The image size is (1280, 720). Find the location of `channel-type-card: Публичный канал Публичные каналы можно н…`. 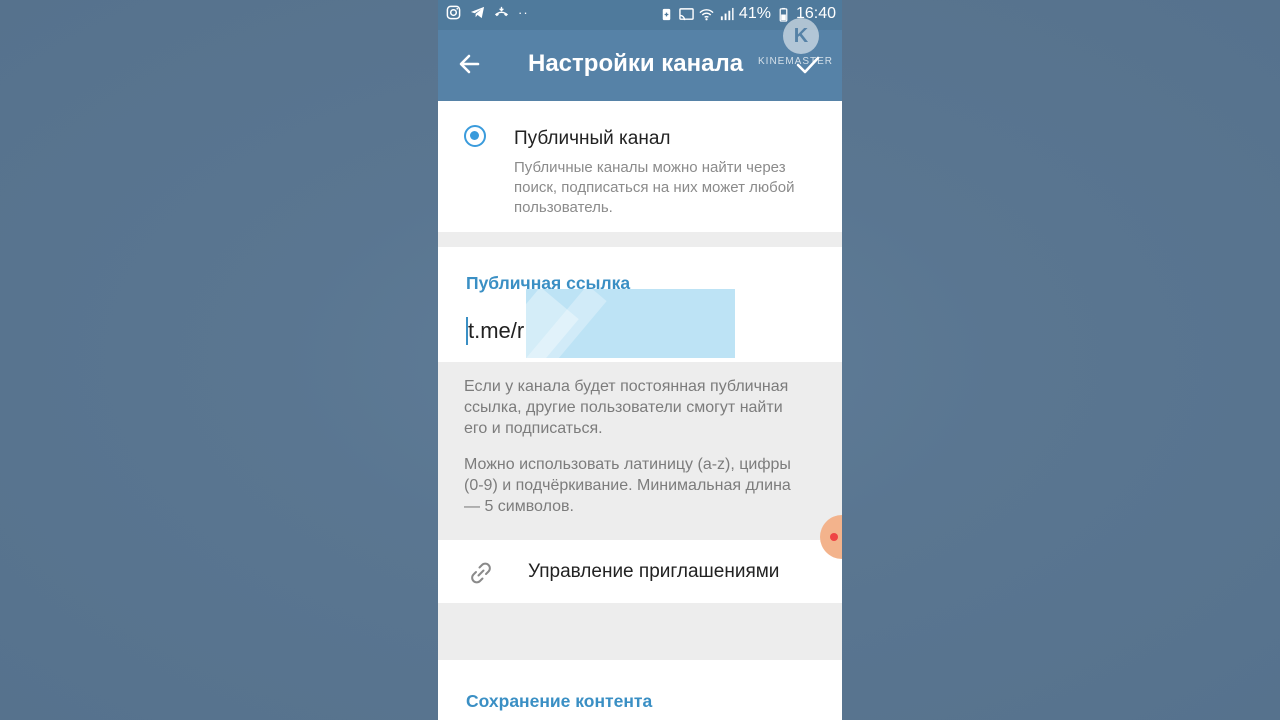

channel-type-card: Публичный канал Публичные каналы можно н… is located at coordinates (640, 166).